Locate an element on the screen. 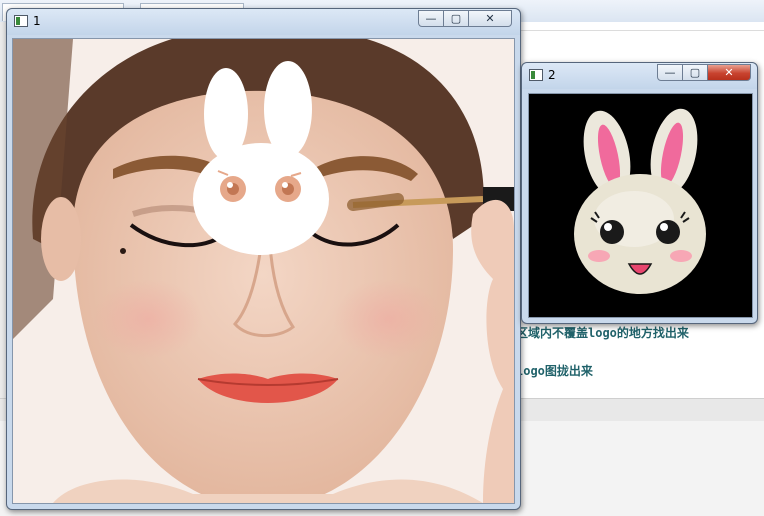 The height and width of the screenshot is (516, 764). window-1-titlebar: 1 — ▢ ✕ is located at coordinates (263, 22).